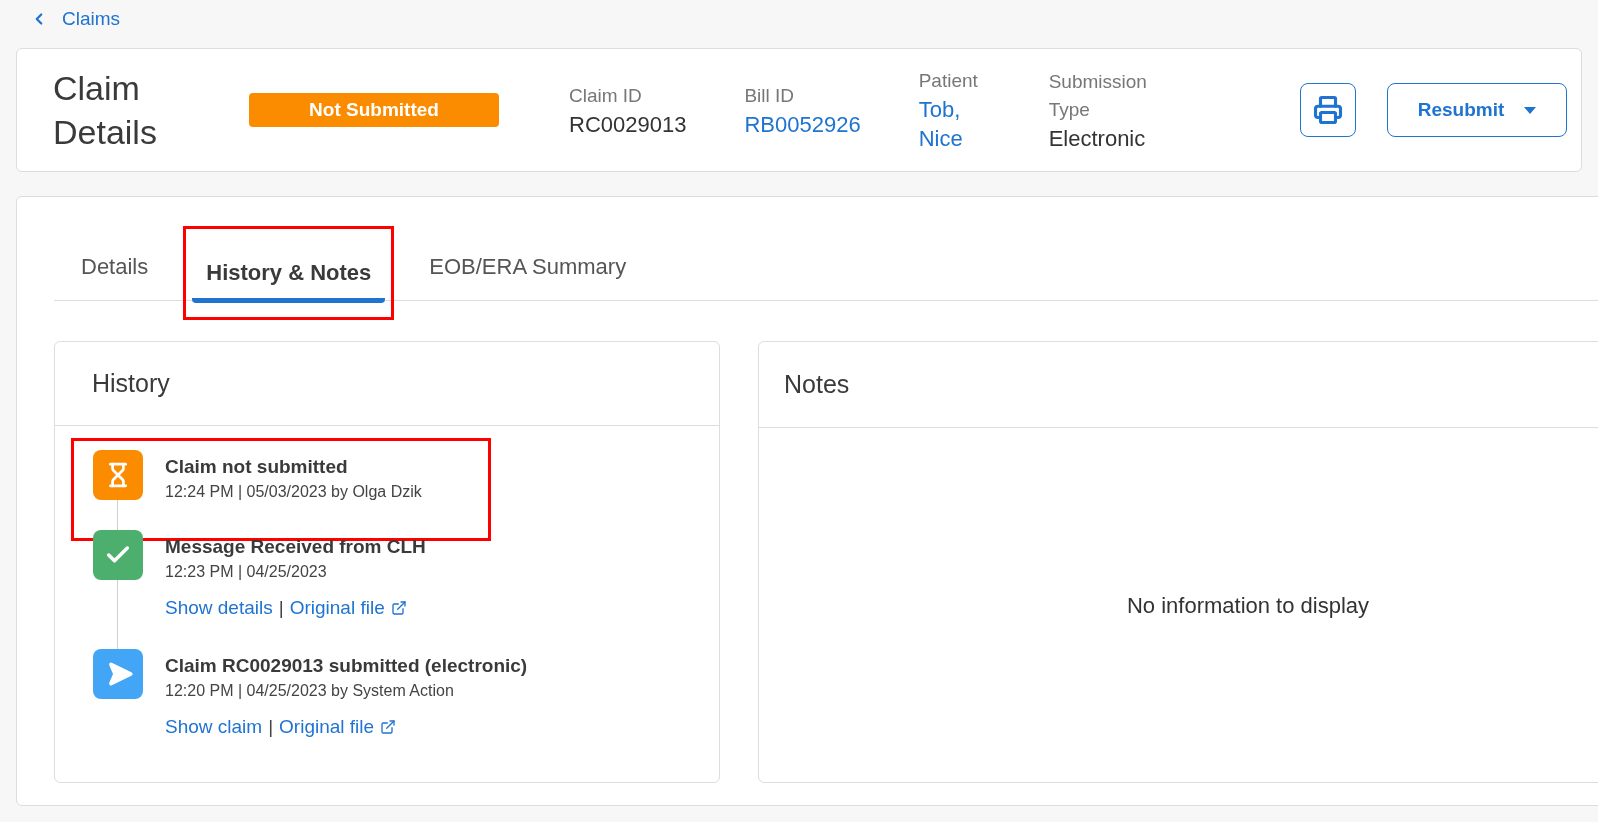  What do you see at coordinates (802, 124) in the screenshot?
I see `field-link: RB0052926` at bounding box center [802, 124].